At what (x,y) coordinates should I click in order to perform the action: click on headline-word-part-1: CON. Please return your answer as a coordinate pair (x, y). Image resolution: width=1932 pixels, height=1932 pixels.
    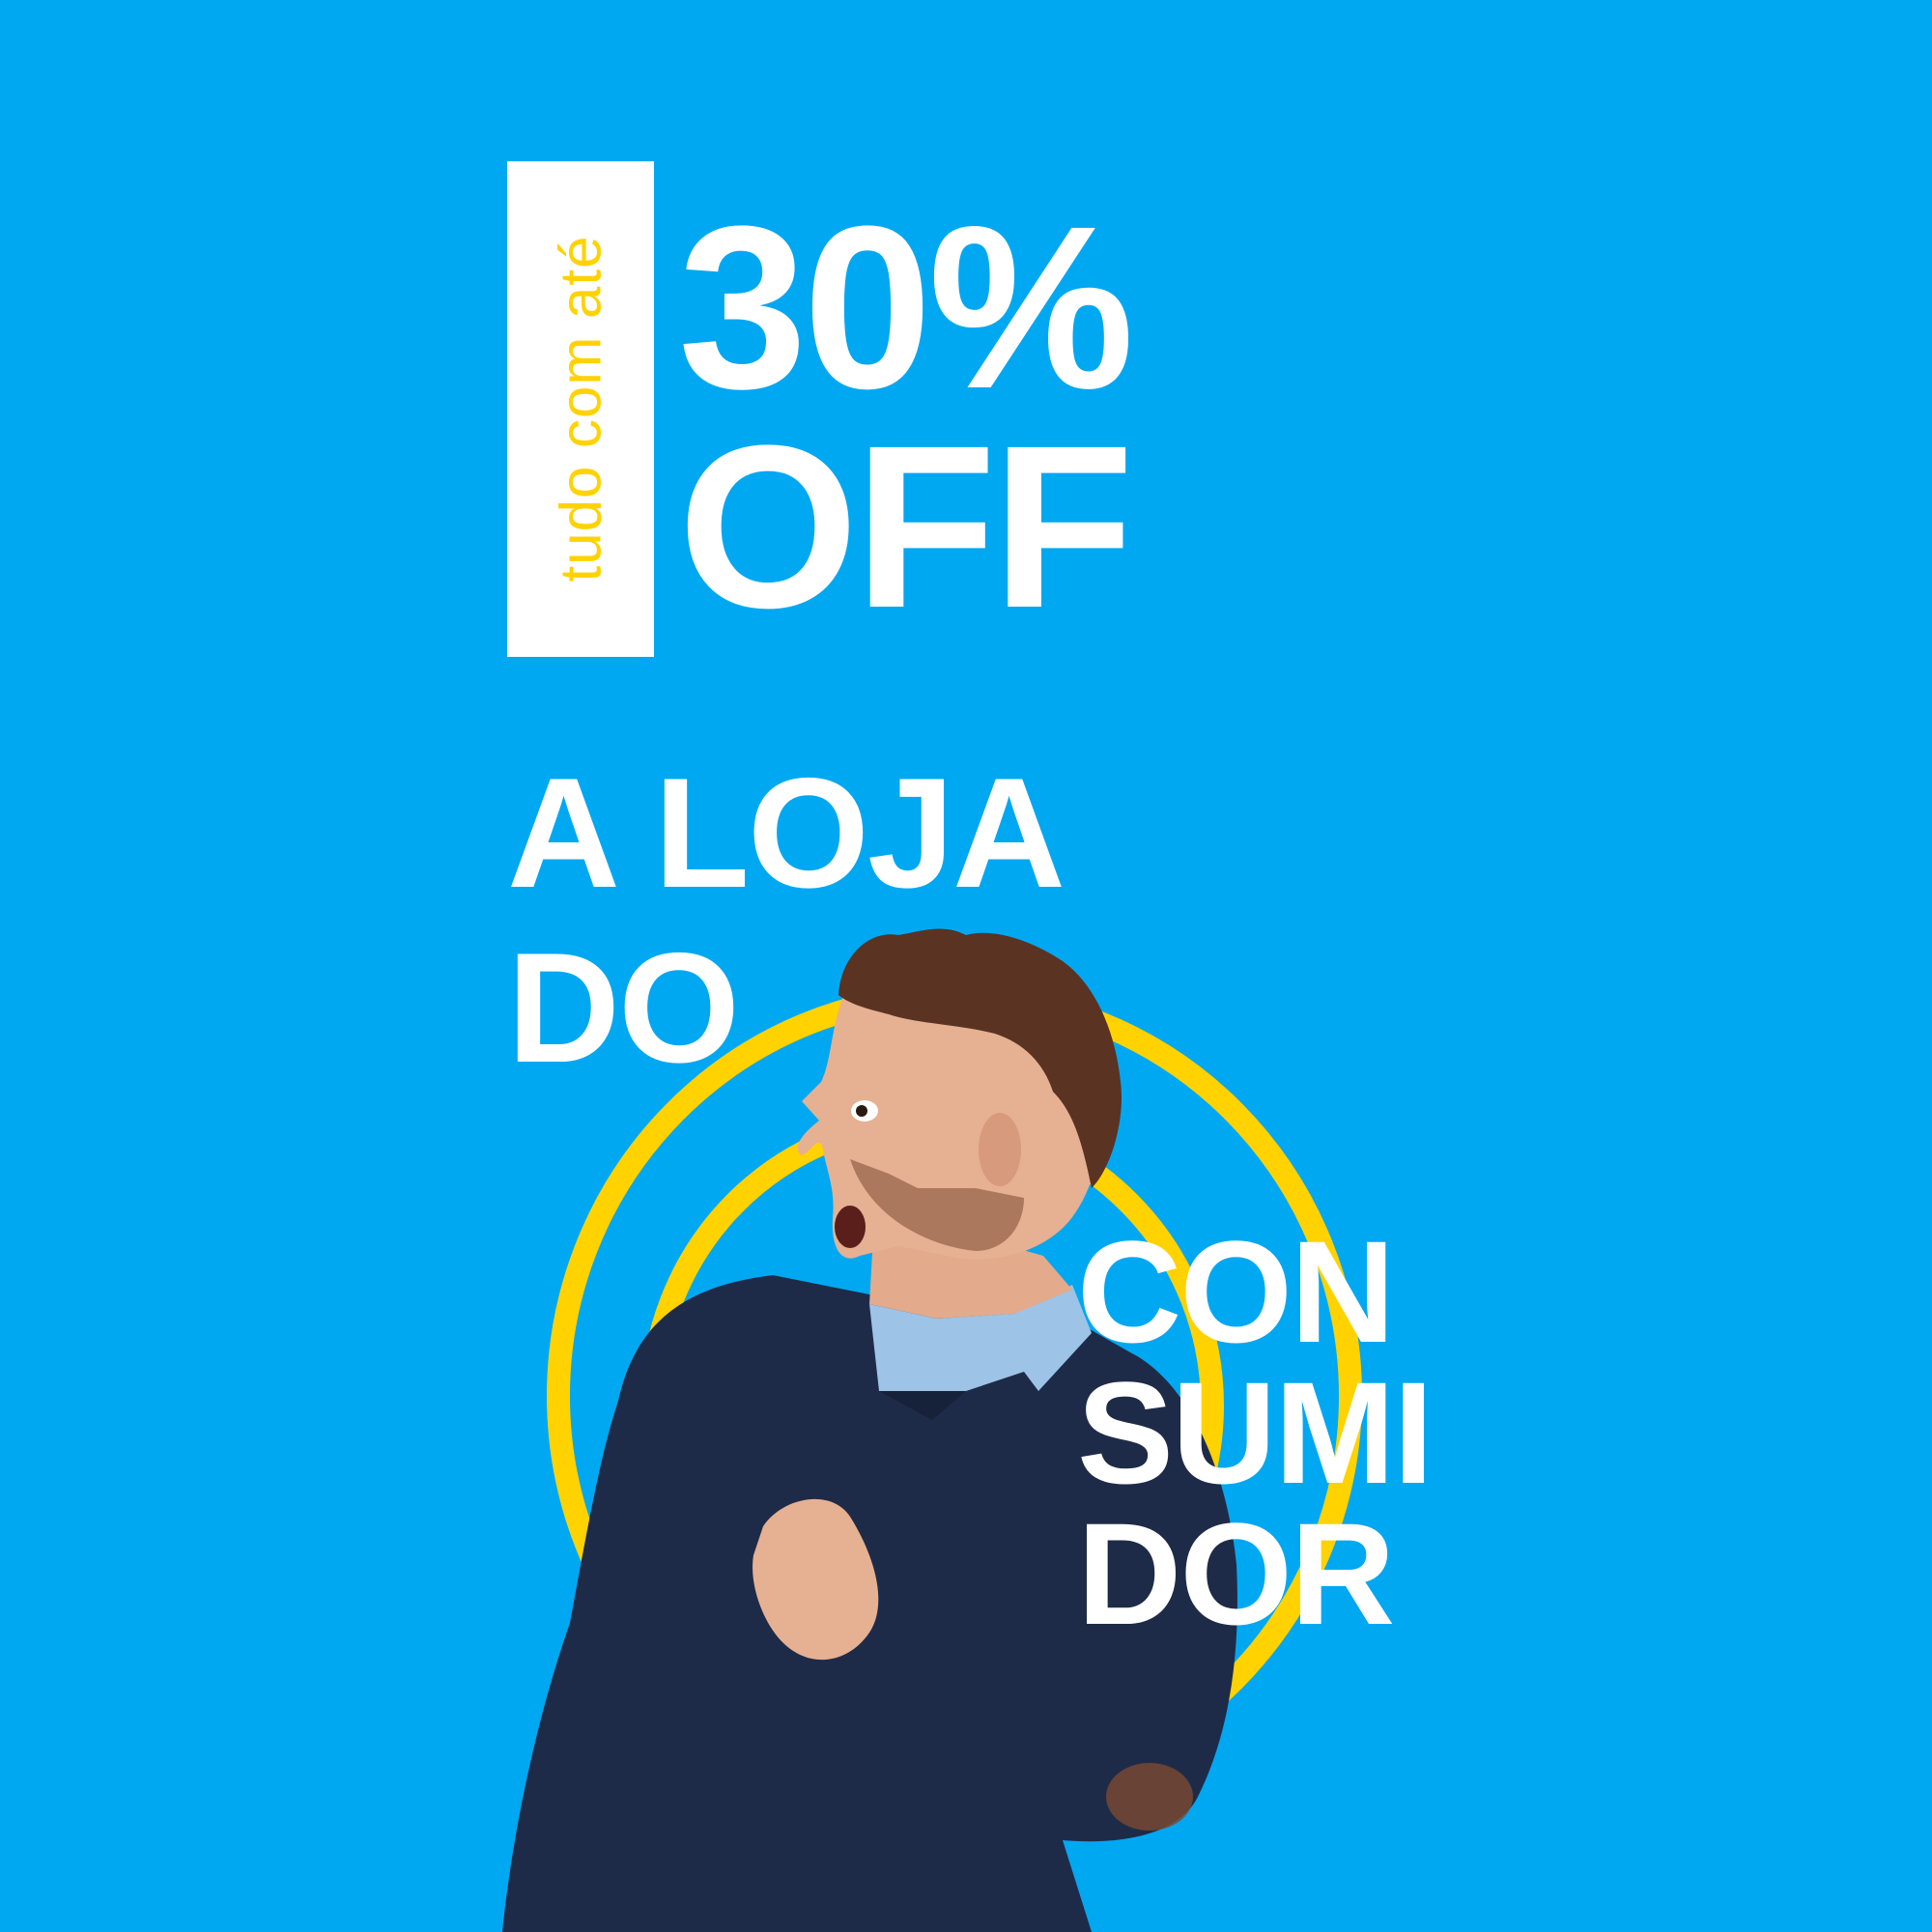
    Looking at the image, I should click on (1236, 1291).